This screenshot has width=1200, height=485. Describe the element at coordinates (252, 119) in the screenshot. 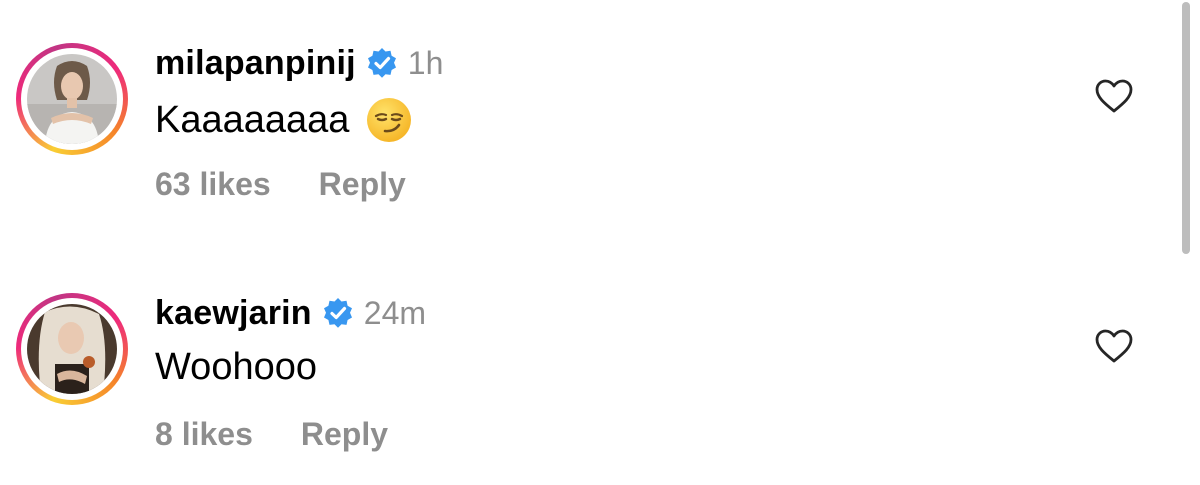

I see `comment-body: Kaaaaaaaa` at that location.